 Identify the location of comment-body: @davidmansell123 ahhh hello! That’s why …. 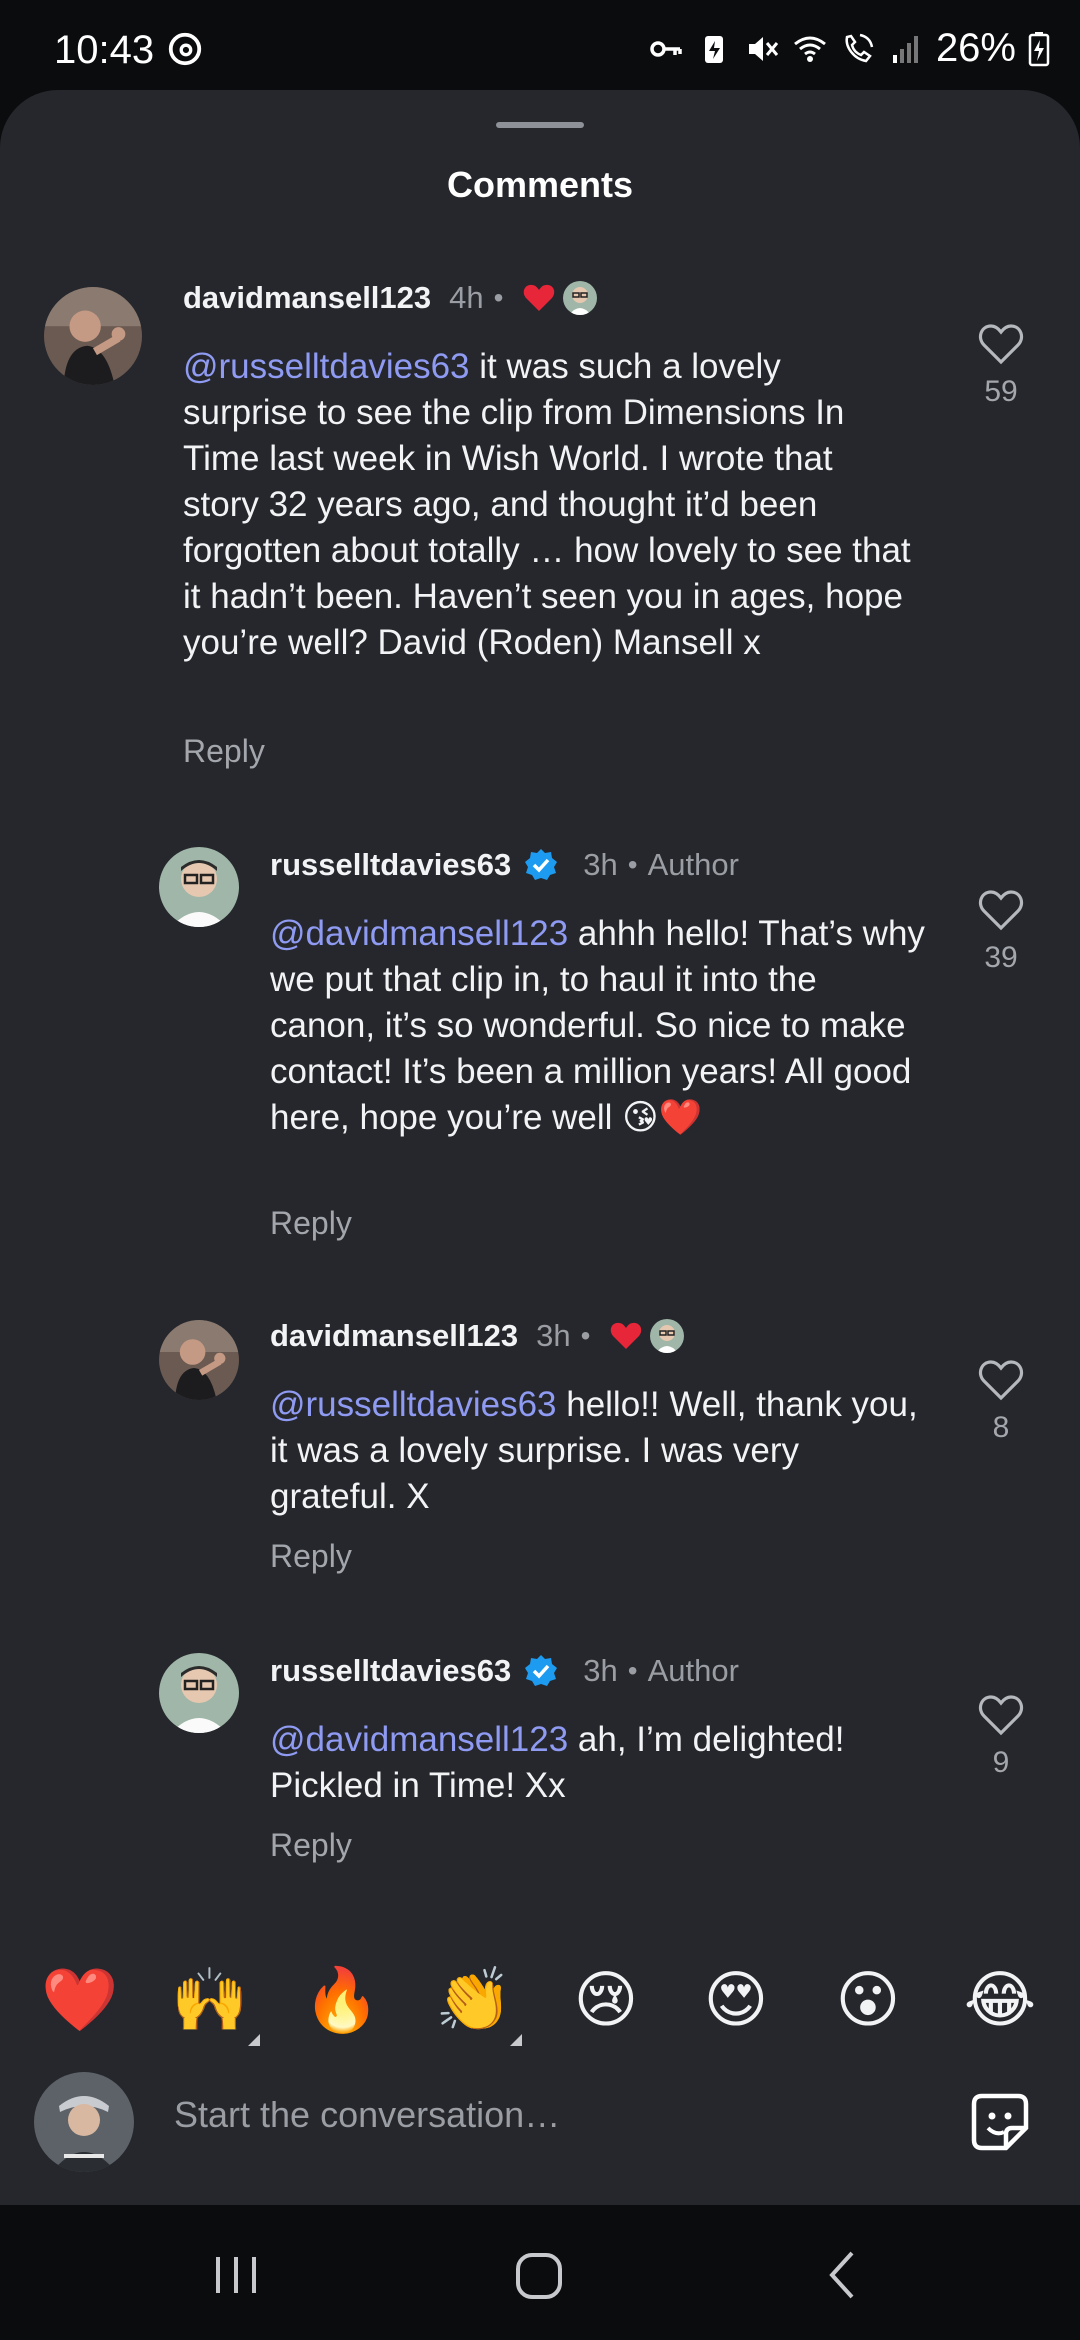
(600, 1026).